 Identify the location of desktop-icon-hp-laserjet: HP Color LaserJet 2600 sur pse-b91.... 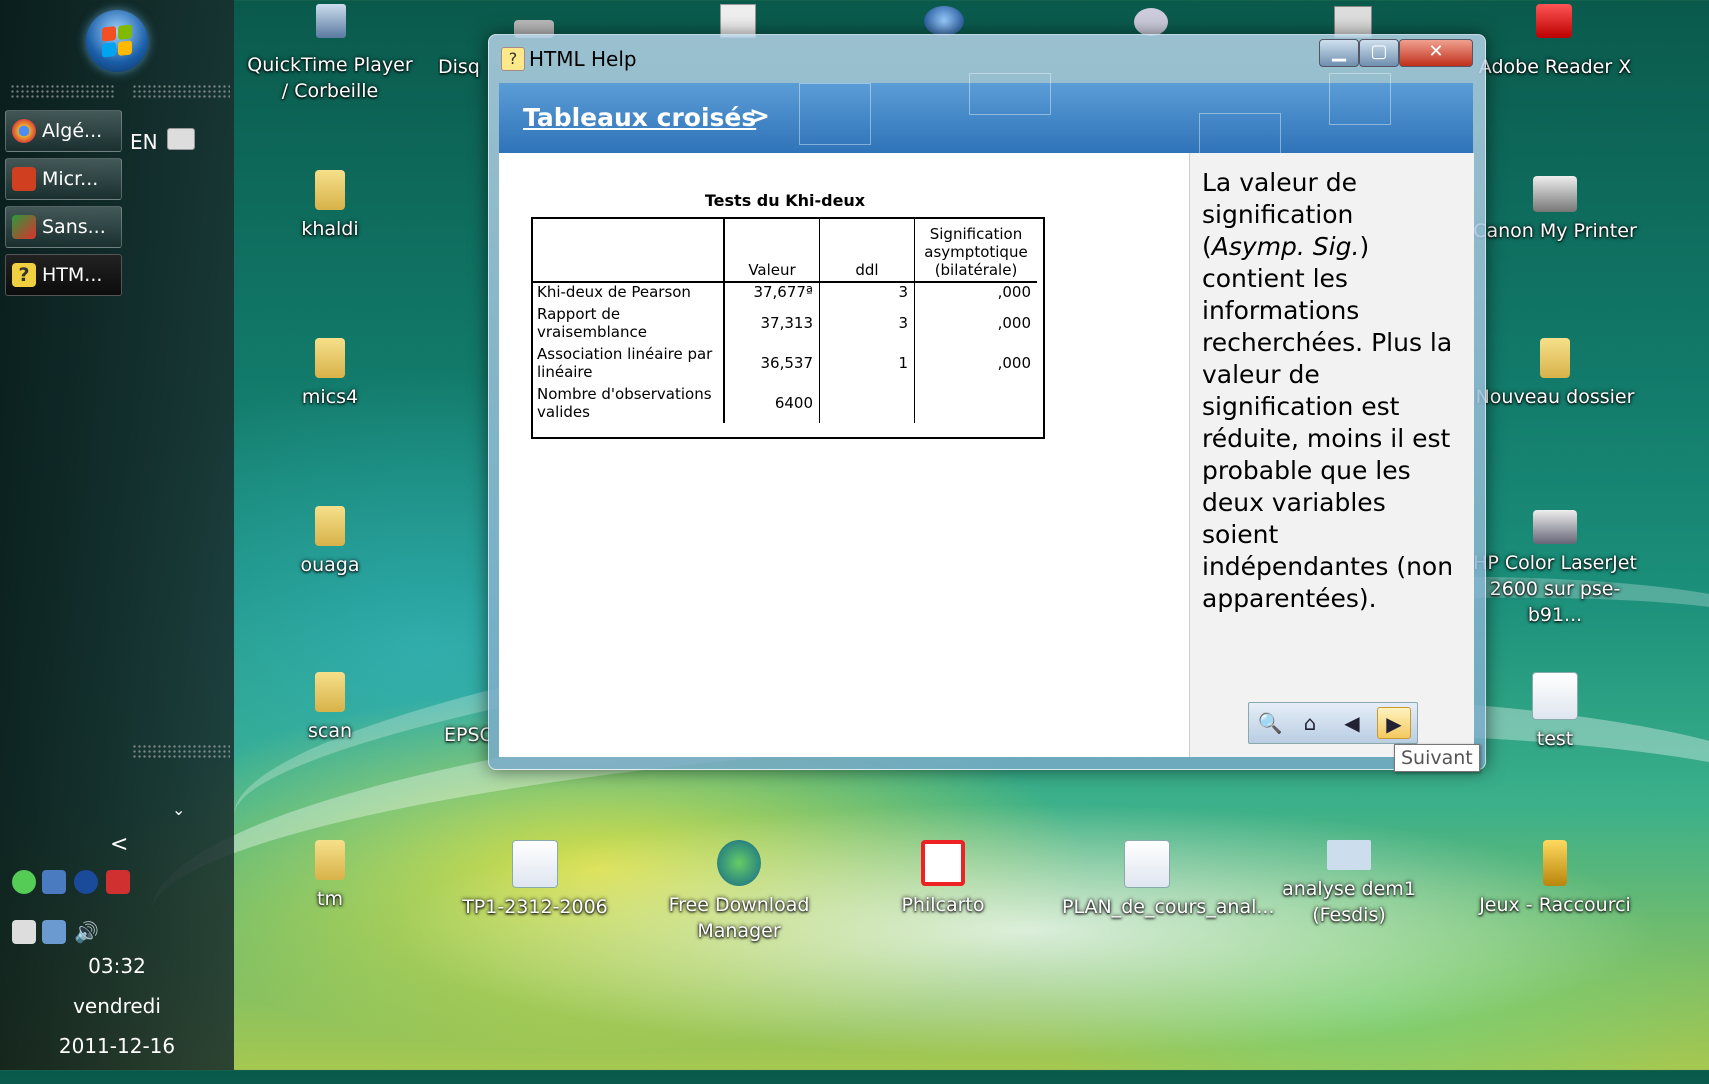
(1555, 569).